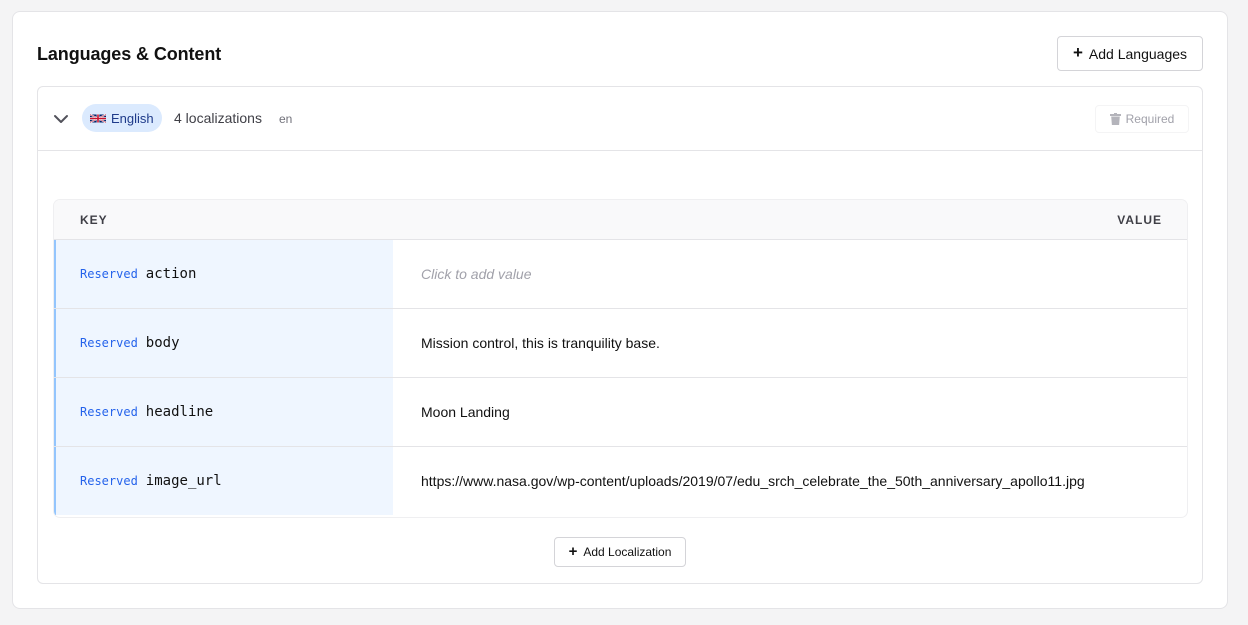  I want to click on language-name: English, so click(132, 118).